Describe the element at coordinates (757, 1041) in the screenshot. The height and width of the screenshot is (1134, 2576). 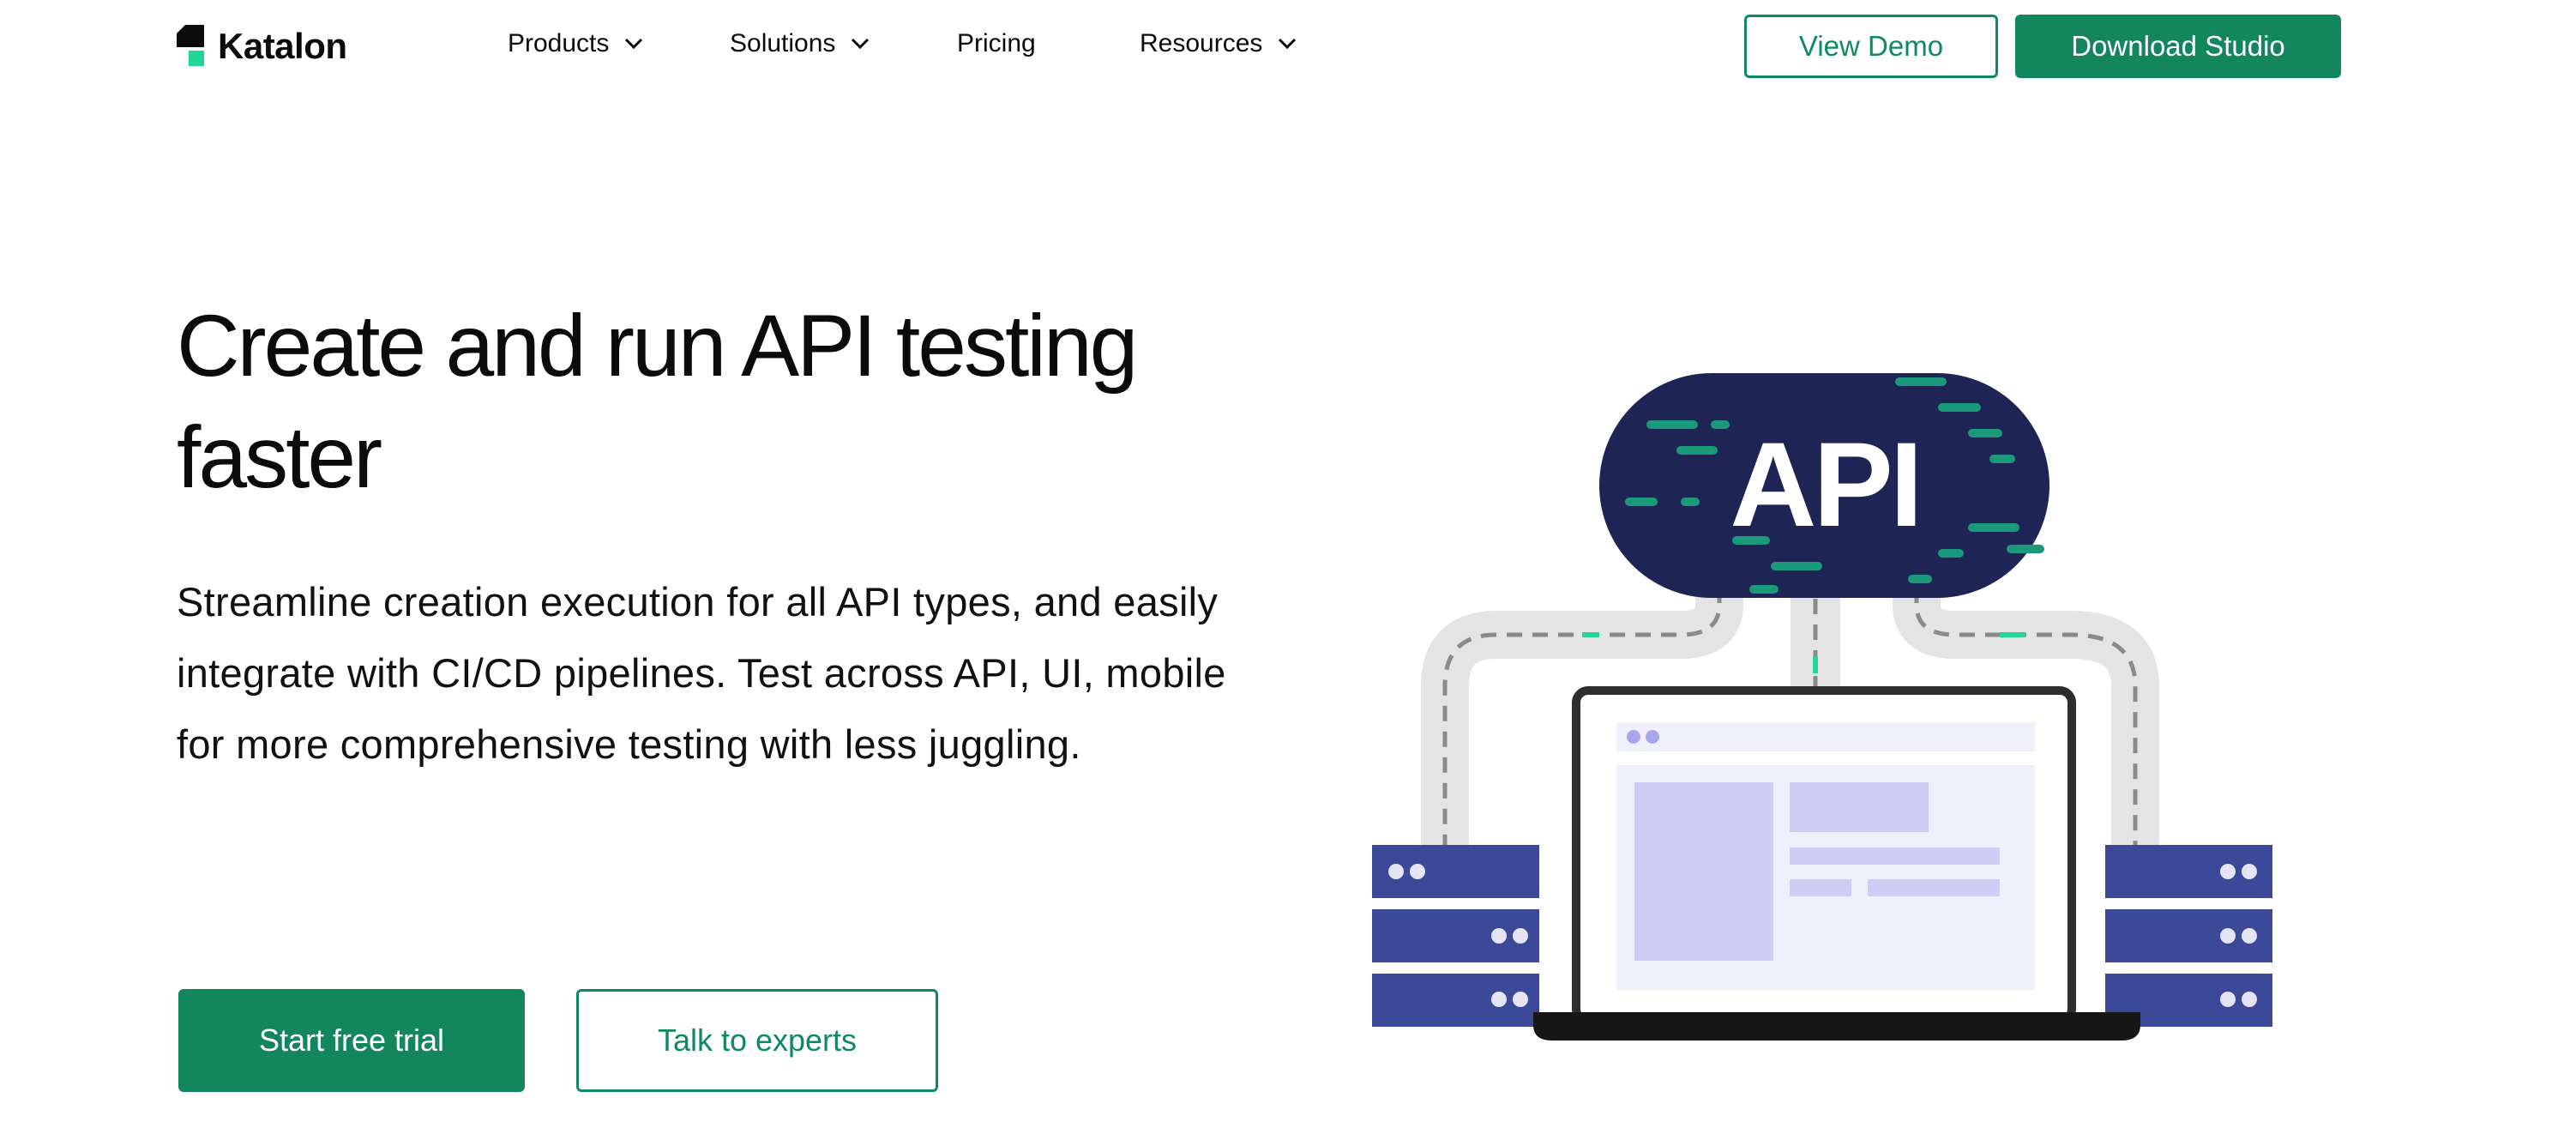
I see `talk-to-experts-button: Talk to experts` at that location.